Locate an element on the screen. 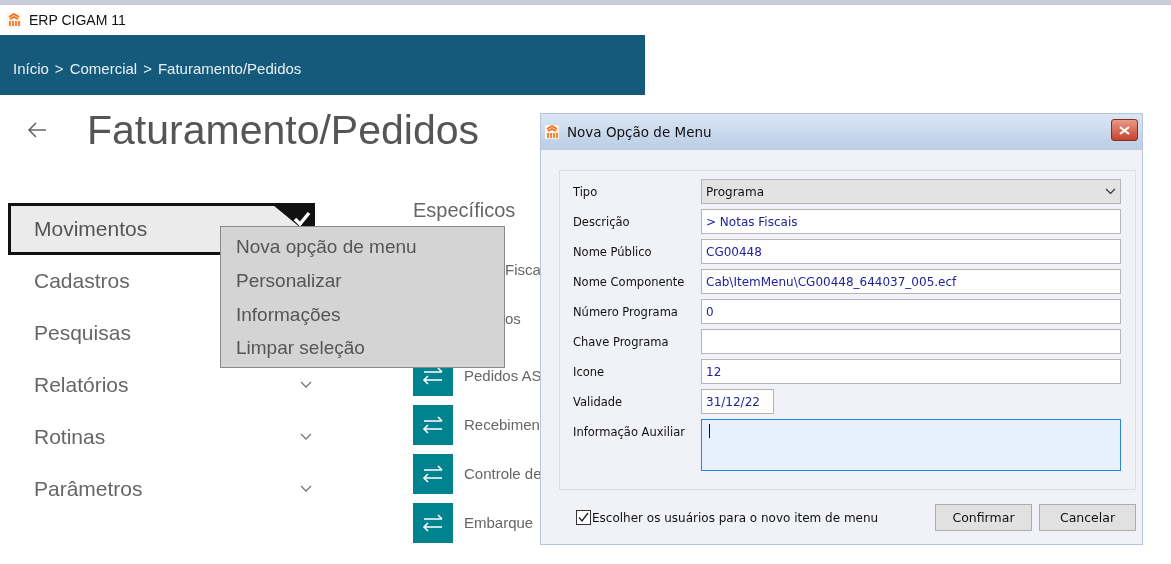 This screenshot has width=1171, height=564. window-title: ERP CIGAM 11 is located at coordinates (77, 20).